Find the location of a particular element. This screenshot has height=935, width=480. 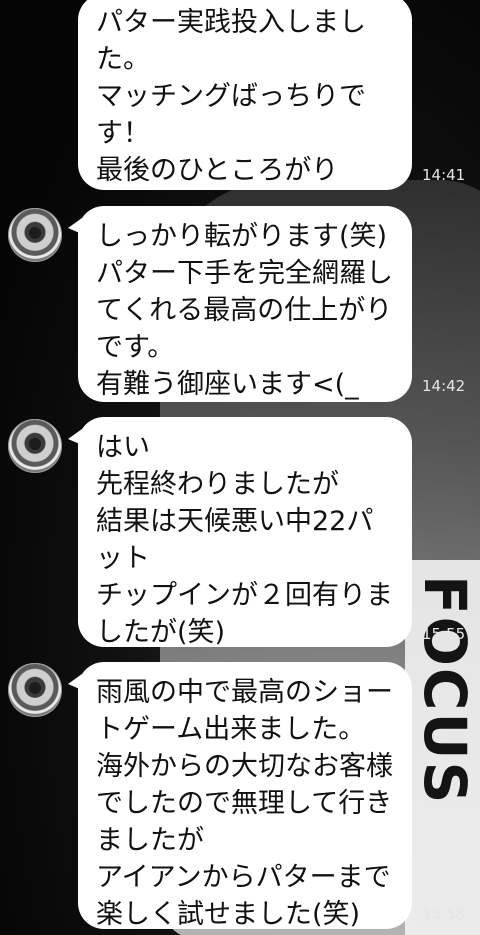

message-timestamp: 14:42 is located at coordinates (444, 386).